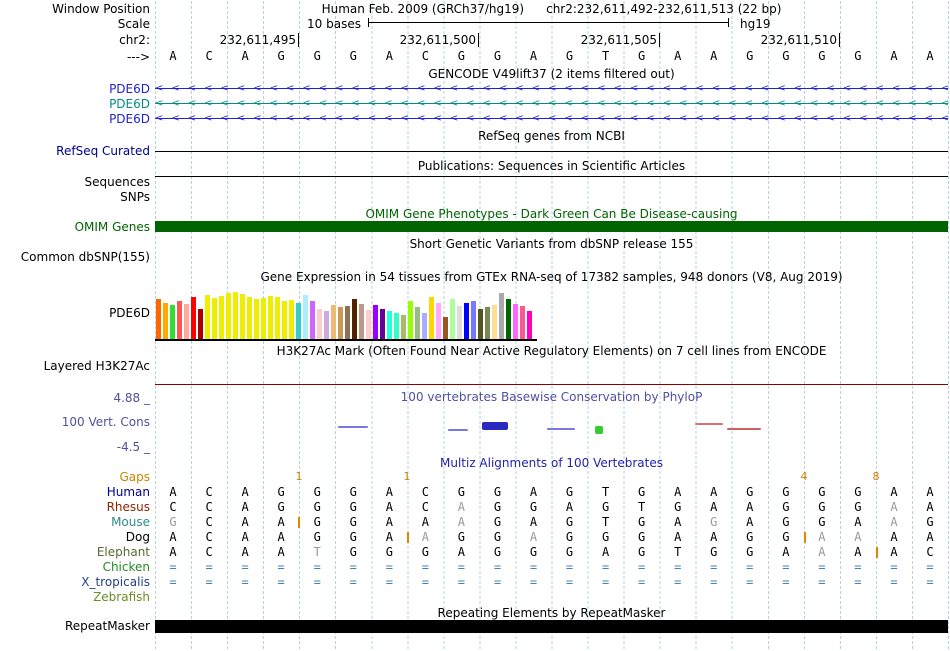  I want to click on omim-gene-bar, so click(551, 226).